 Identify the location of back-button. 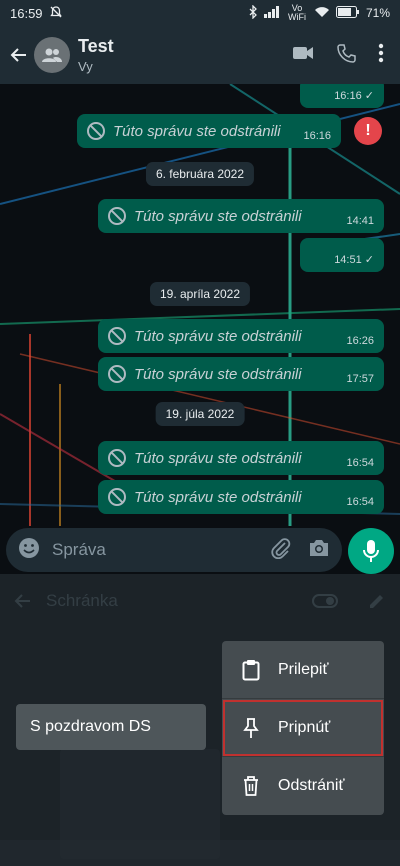
(19, 55).